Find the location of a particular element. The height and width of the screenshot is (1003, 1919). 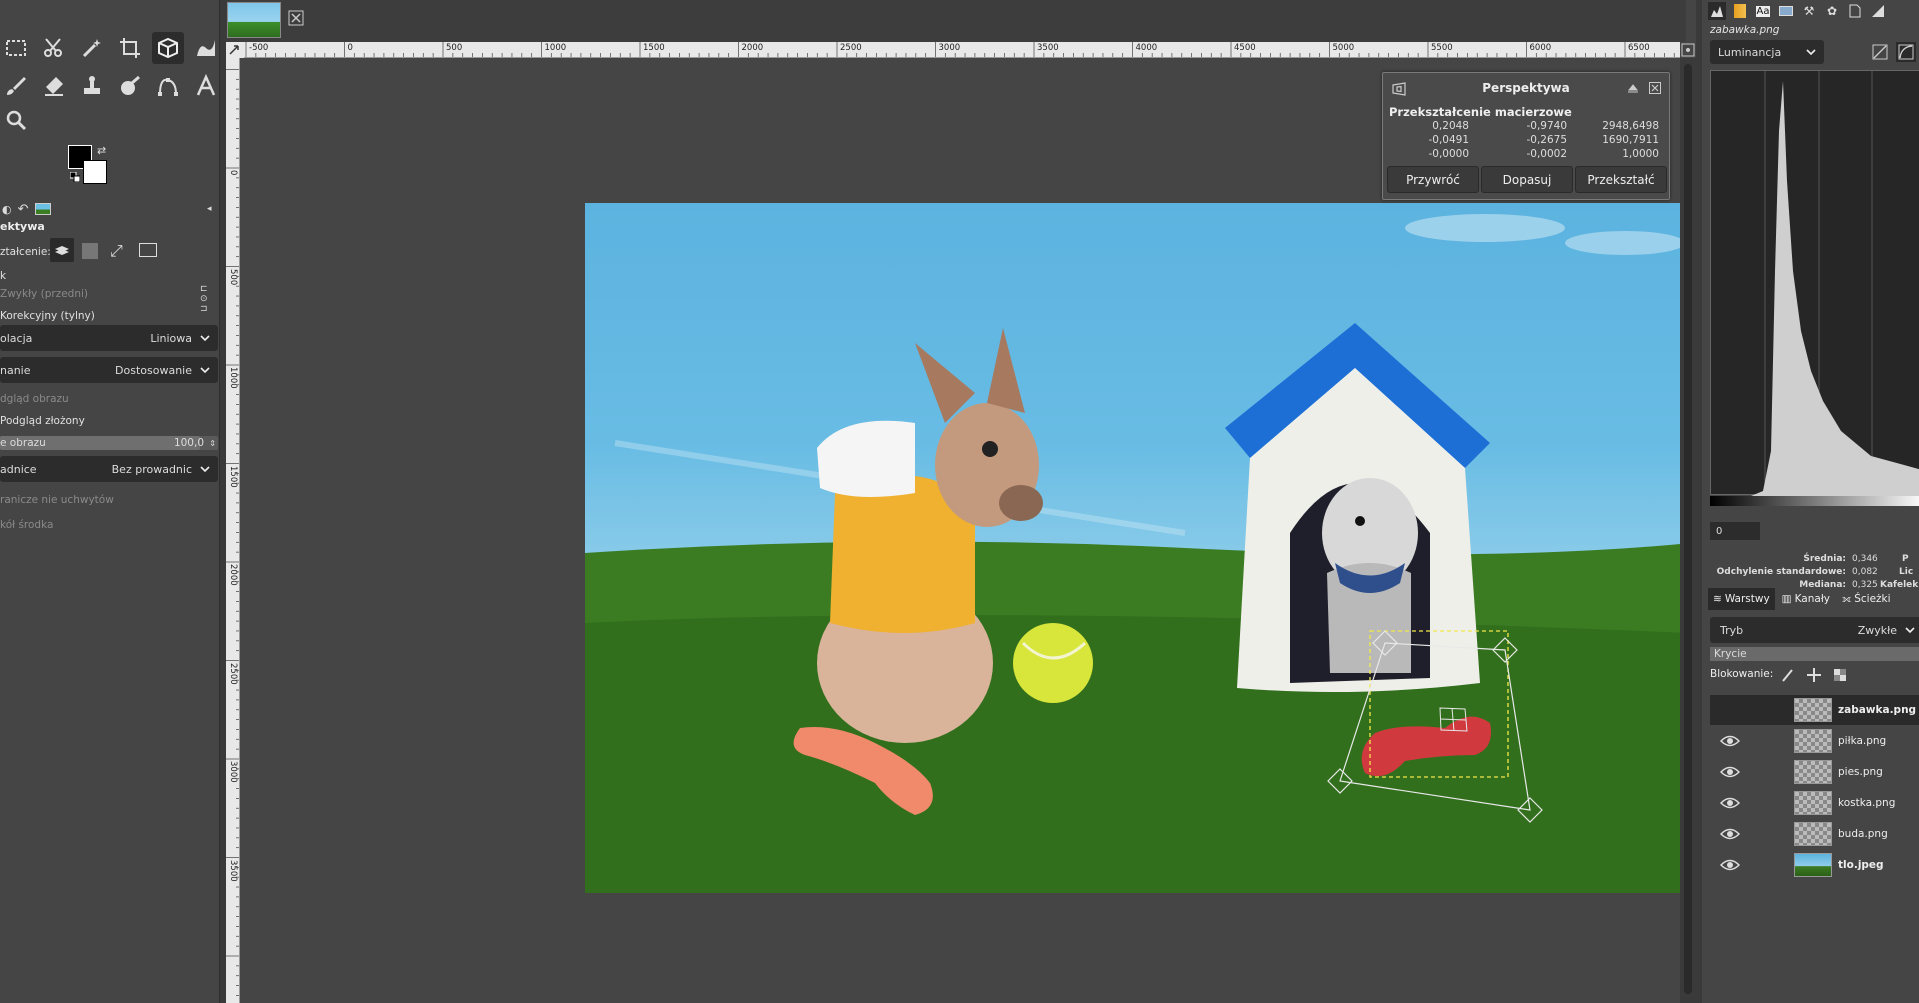

around-center-checkbox: kół środka is located at coordinates (26, 525).